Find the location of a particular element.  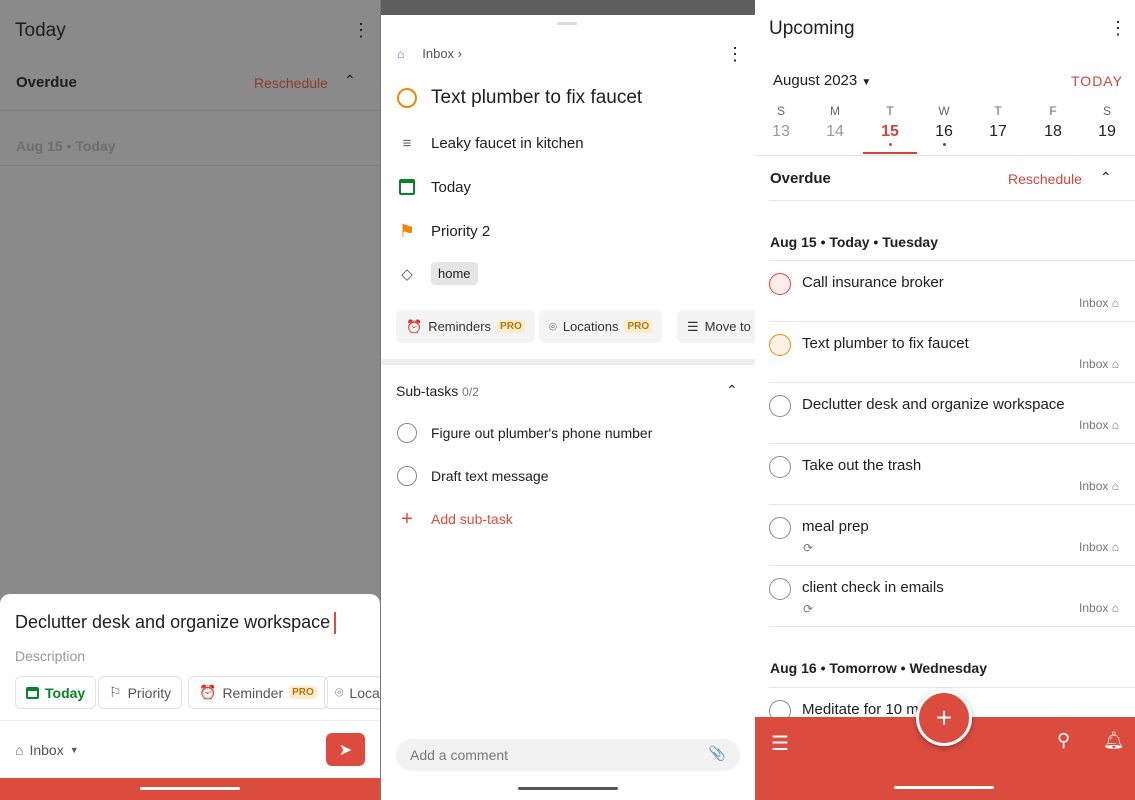

priority-row: ⚑ Priority 2 is located at coordinates (443, 231).